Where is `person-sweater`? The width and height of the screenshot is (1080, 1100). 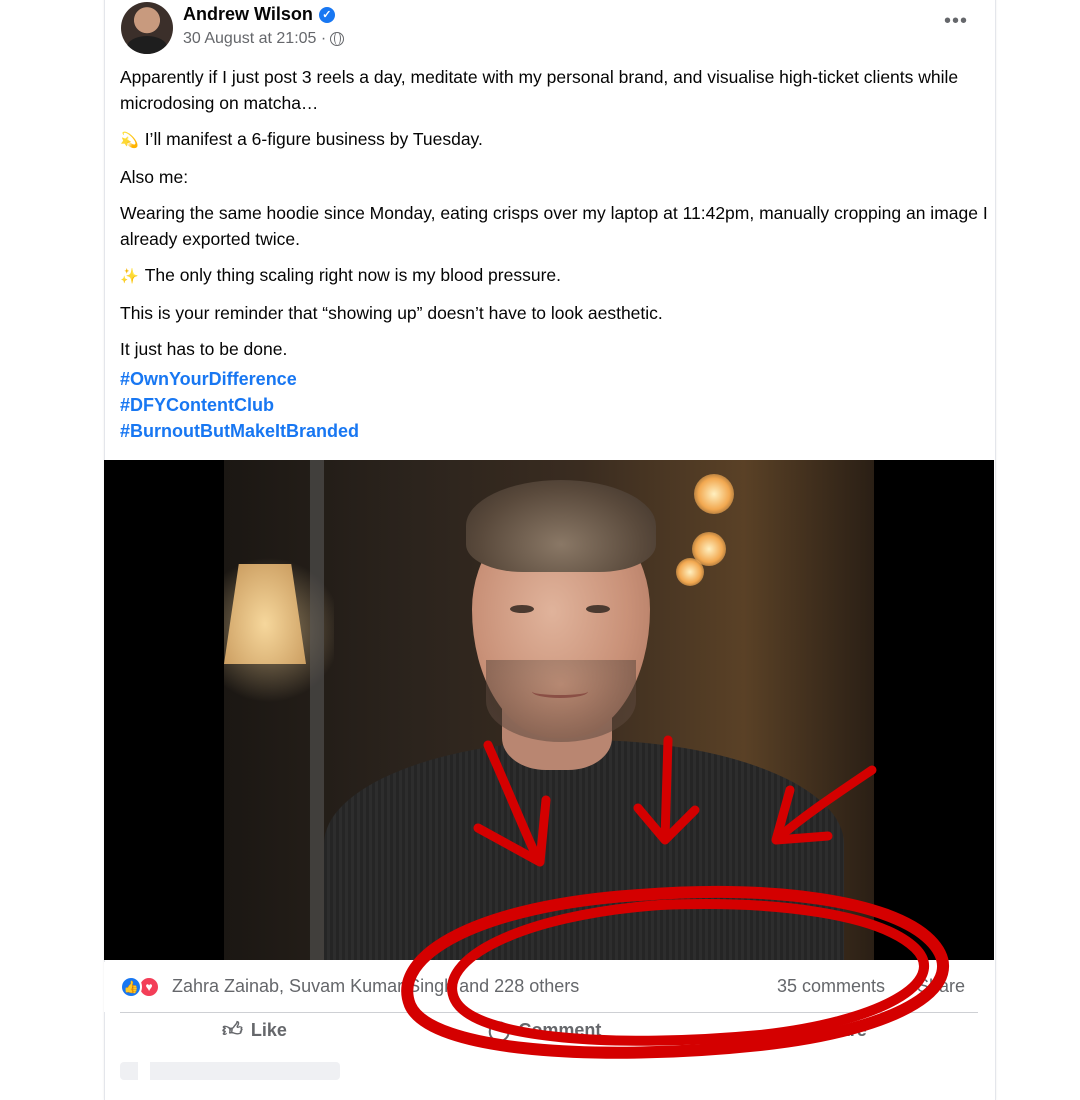 person-sweater is located at coordinates (584, 850).